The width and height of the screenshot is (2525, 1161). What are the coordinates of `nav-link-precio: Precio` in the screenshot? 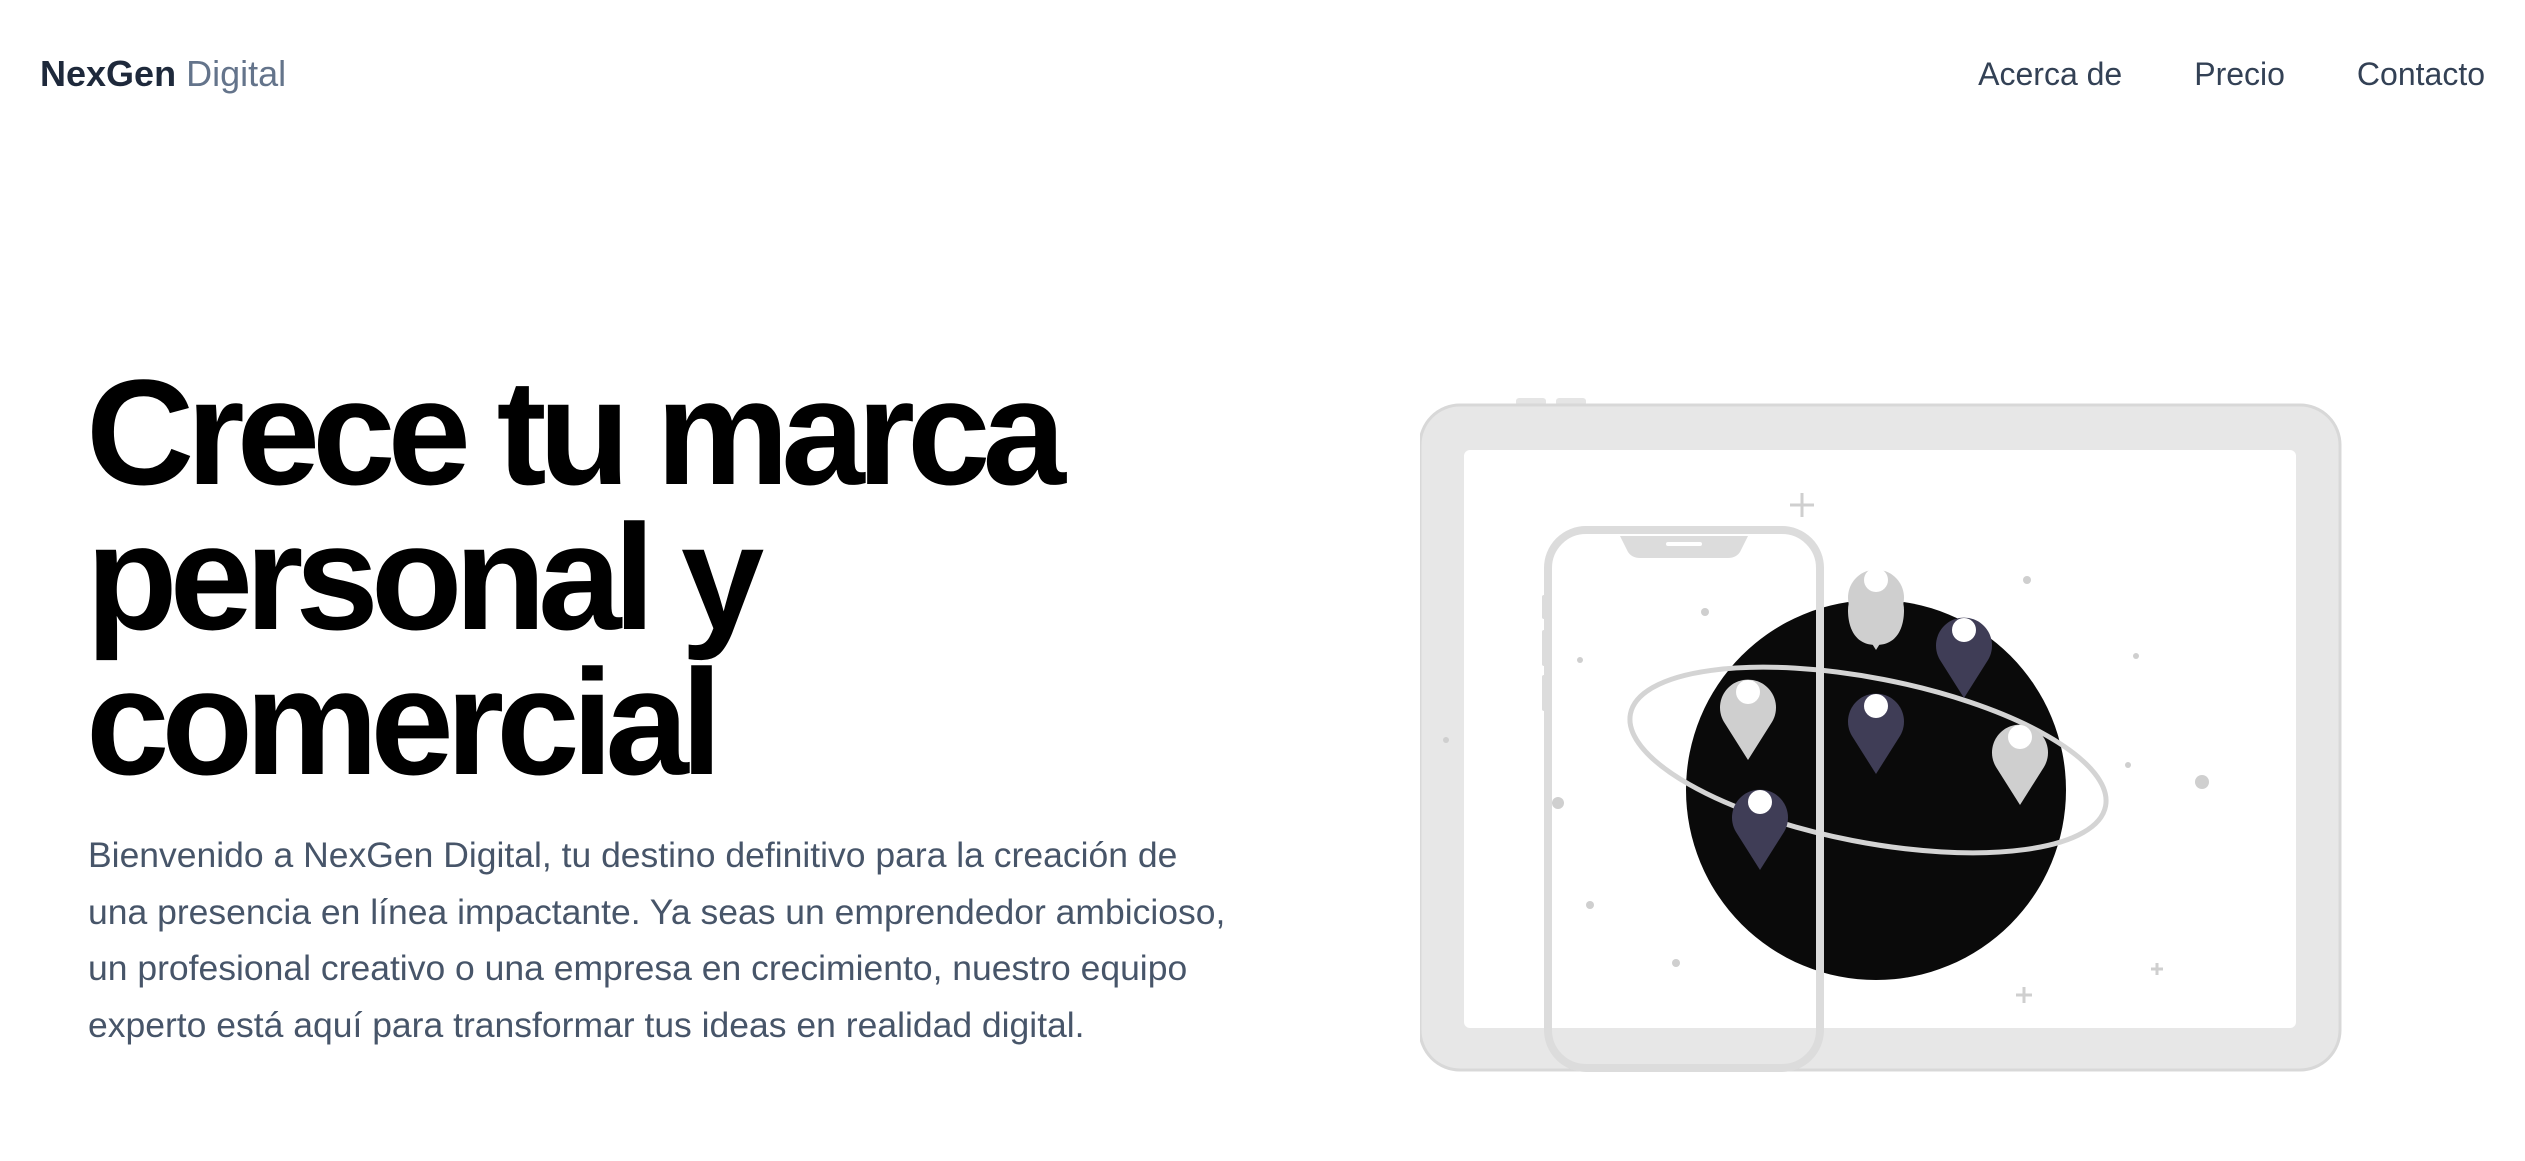 It's located at (2239, 74).